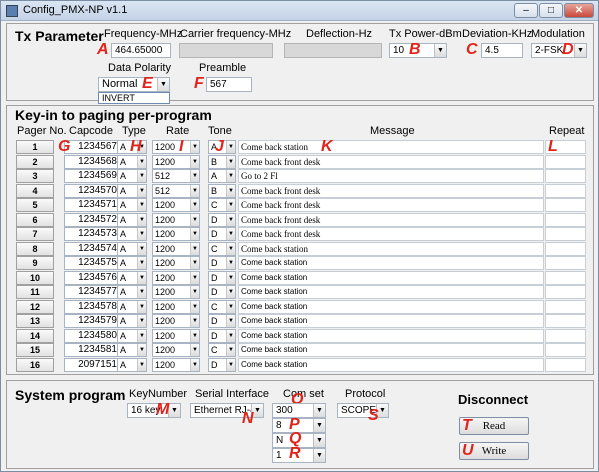 Image resolution: width=599 pixels, height=472 pixels. What do you see at coordinates (559, 50) in the screenshot?
I see `modulation-select: 2-FSK ▼` at bounding box center [559, 50].